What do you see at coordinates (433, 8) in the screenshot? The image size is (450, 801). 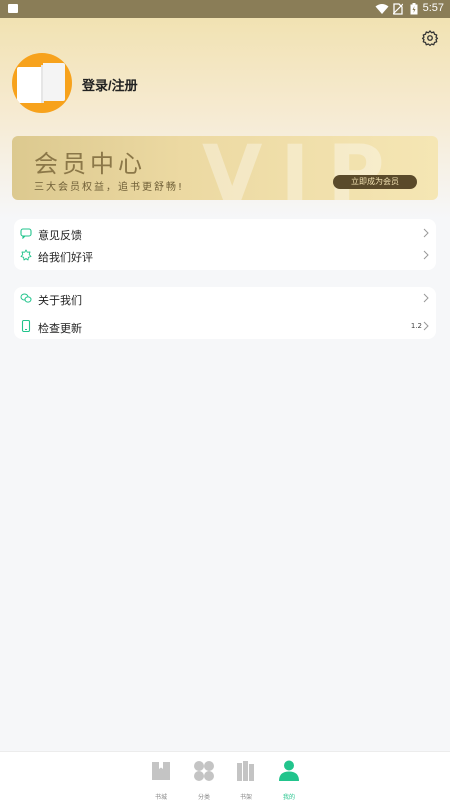 I see `status-time: 5:57` at bounding box center [433, 8].